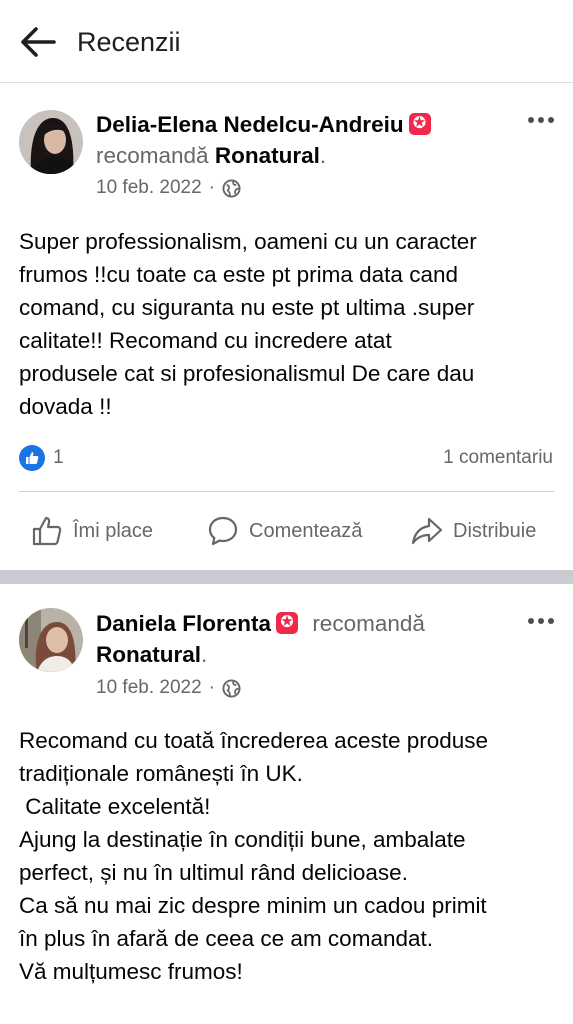 The width and height of the screenshot is (573, 1024). I want to click on like-button: Îmi place, so click(92, 531).